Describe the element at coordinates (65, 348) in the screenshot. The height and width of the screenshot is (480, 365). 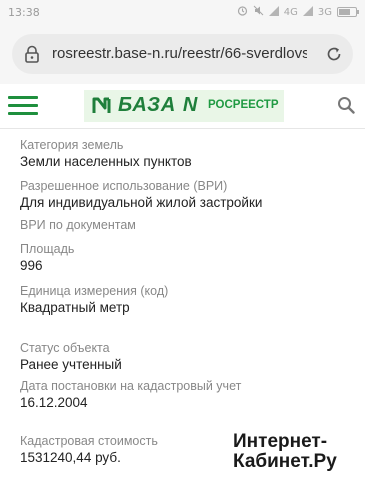
I see `field-label: Статус объекта` at that location.